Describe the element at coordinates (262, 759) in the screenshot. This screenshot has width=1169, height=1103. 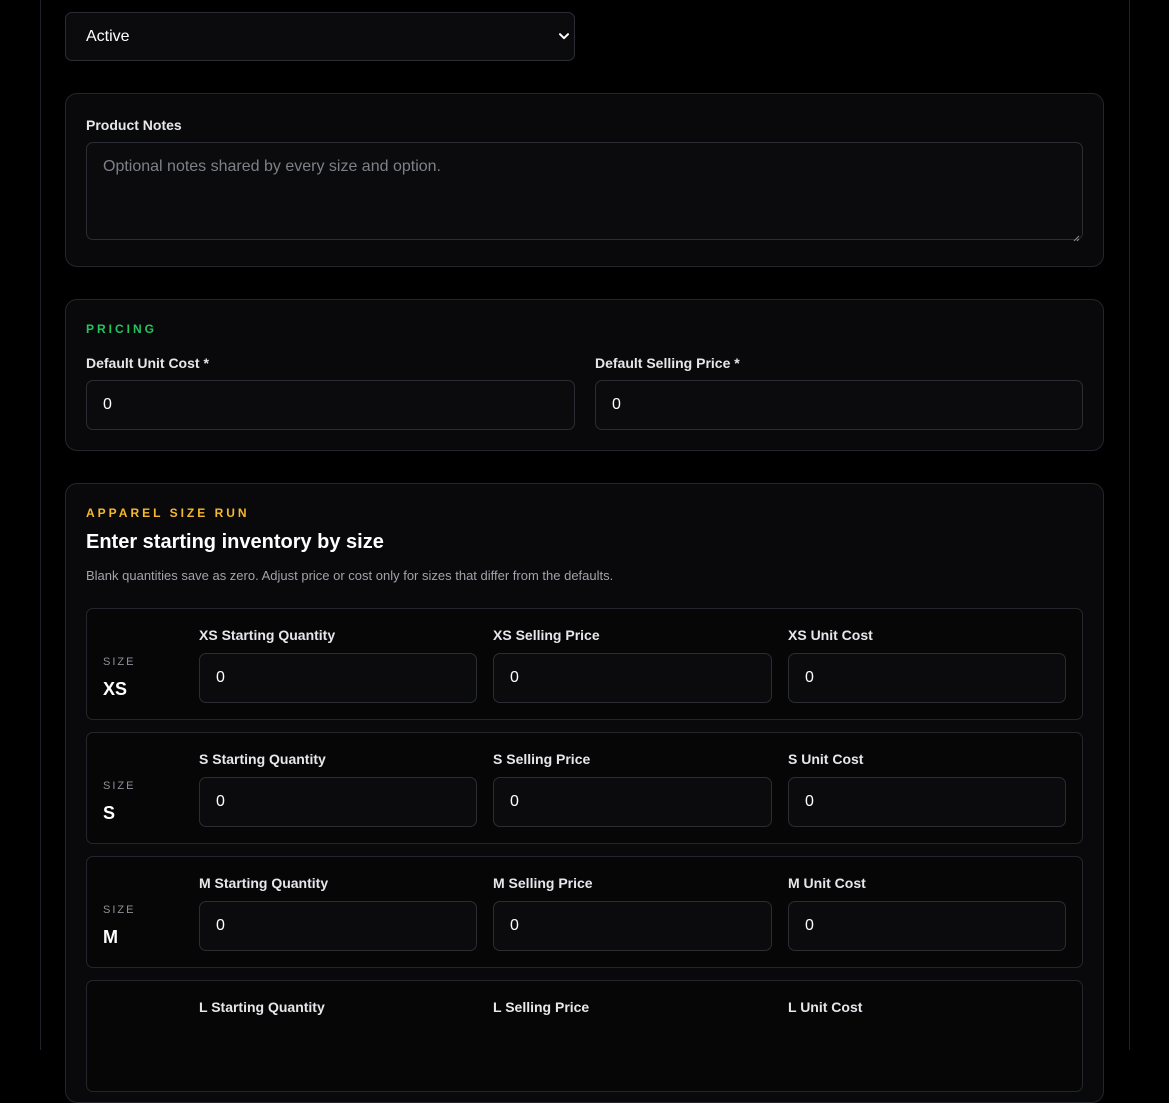
I see `starting-quantity-label: S Starting Quantity` at that location.